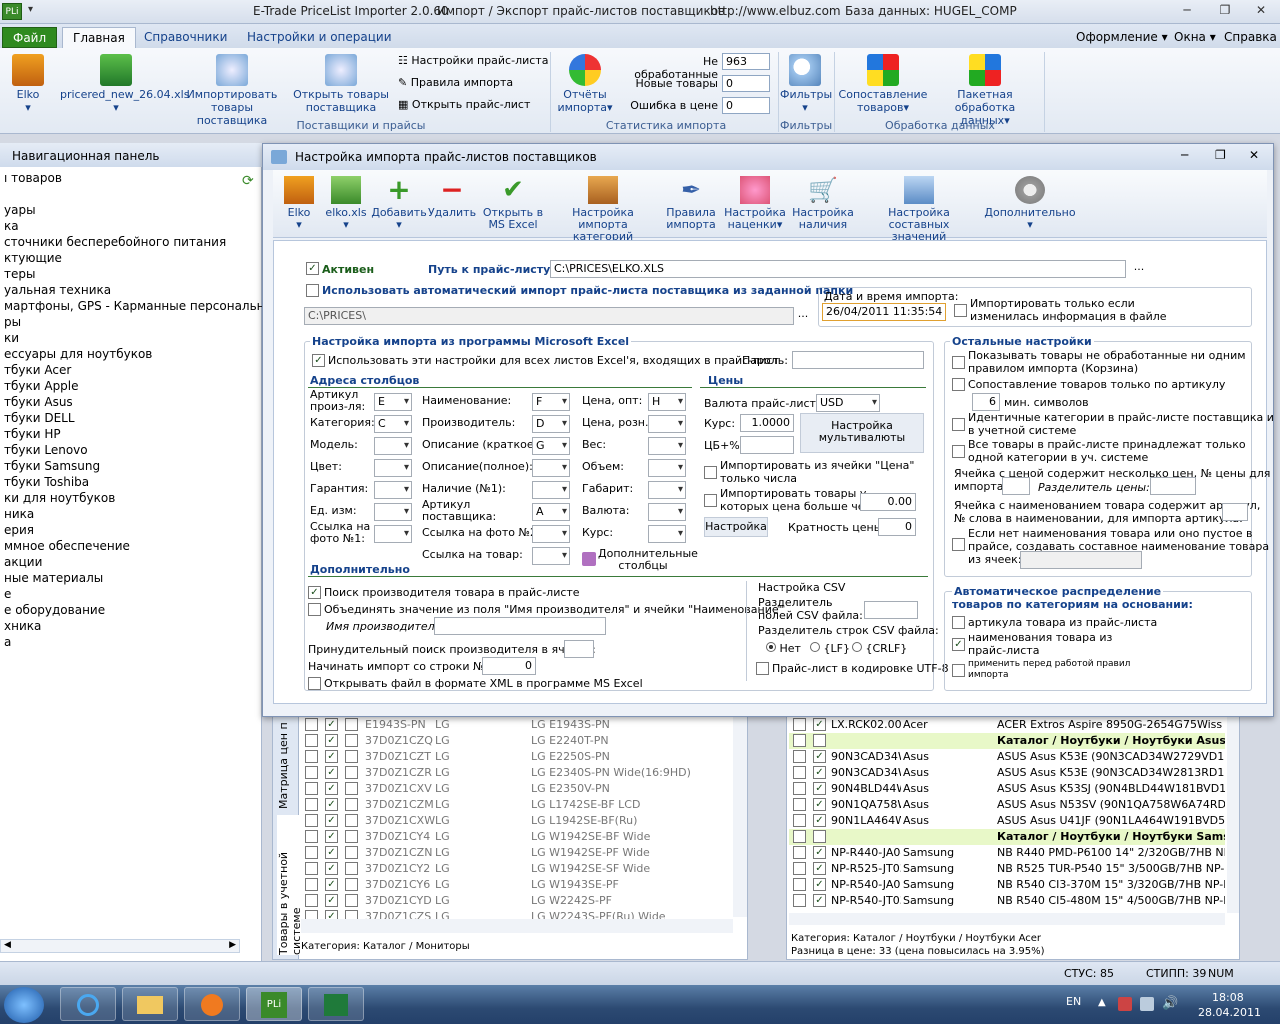 This screenshot has height=1024, width=1280. Describe the element at coordinates (283, 764) in the screenshot. I see `tab-price-matrix: Матрица цен п` at that location.